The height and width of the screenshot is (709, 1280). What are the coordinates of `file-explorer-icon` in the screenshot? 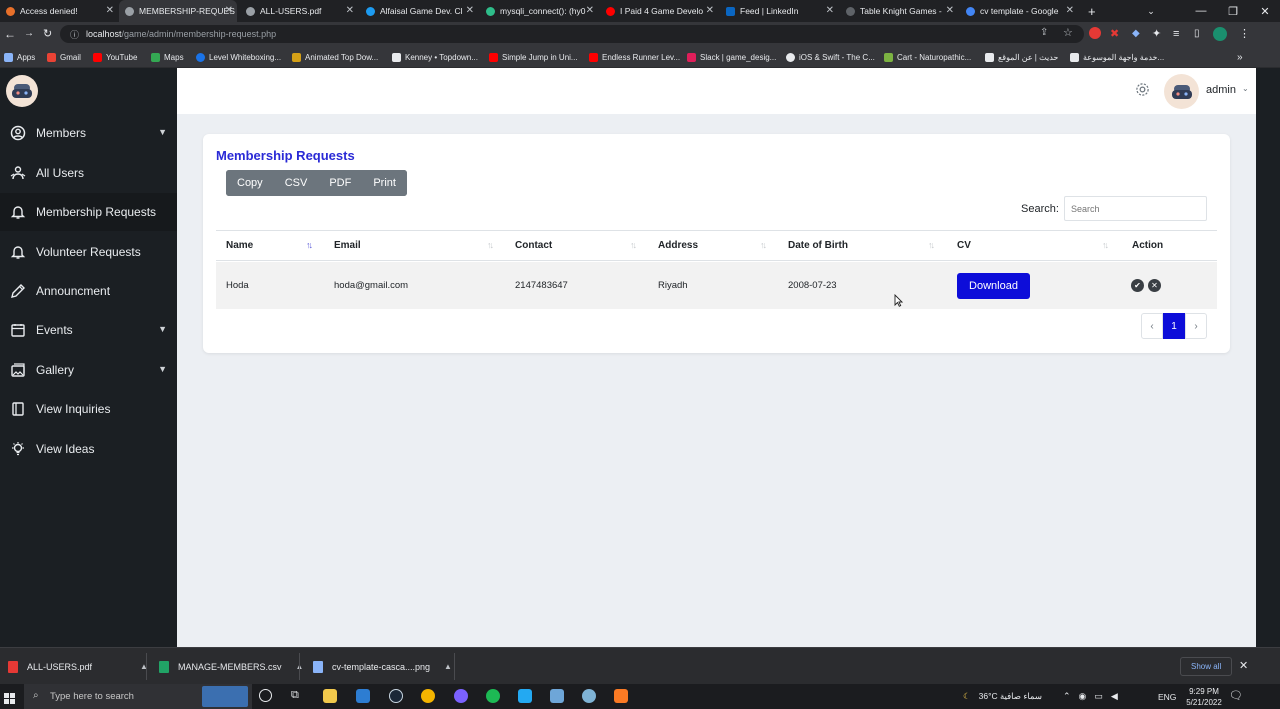 It's located at (330, 696).